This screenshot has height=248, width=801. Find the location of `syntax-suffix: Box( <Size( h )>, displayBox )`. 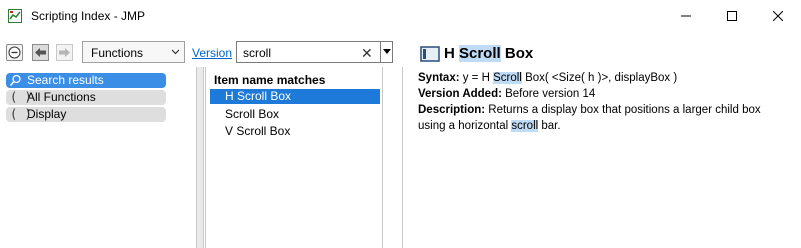

syntax-suffix: Box( <Size( h )>, displayBox ) is located at coordinates (599, 78).